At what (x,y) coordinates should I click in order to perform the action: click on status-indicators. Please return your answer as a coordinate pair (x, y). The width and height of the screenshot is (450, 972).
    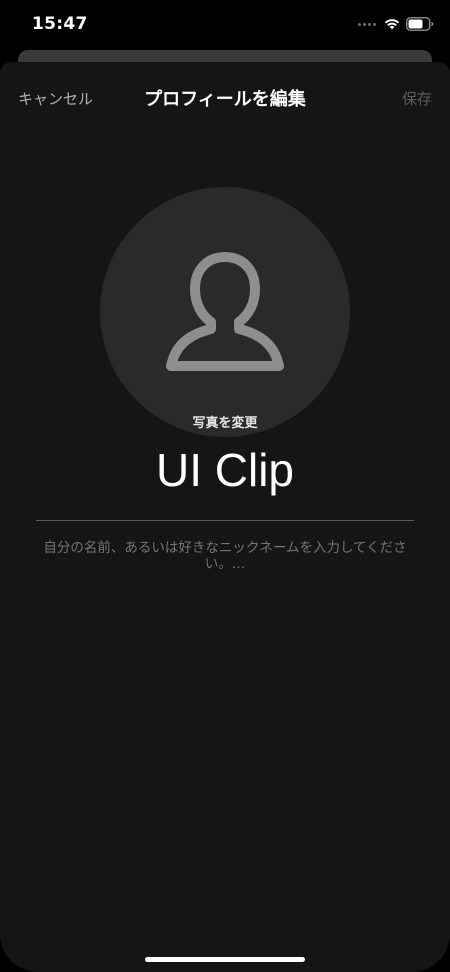
    Looking at the image, I should click on (396, 24).